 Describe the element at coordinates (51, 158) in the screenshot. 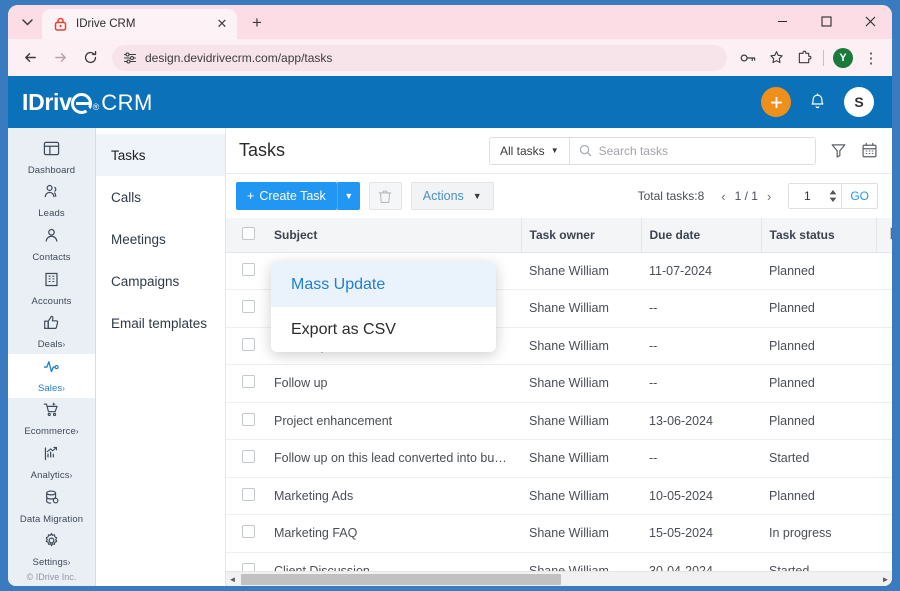

I see `sidebar-item-dashboard: Dashboard` at that location.